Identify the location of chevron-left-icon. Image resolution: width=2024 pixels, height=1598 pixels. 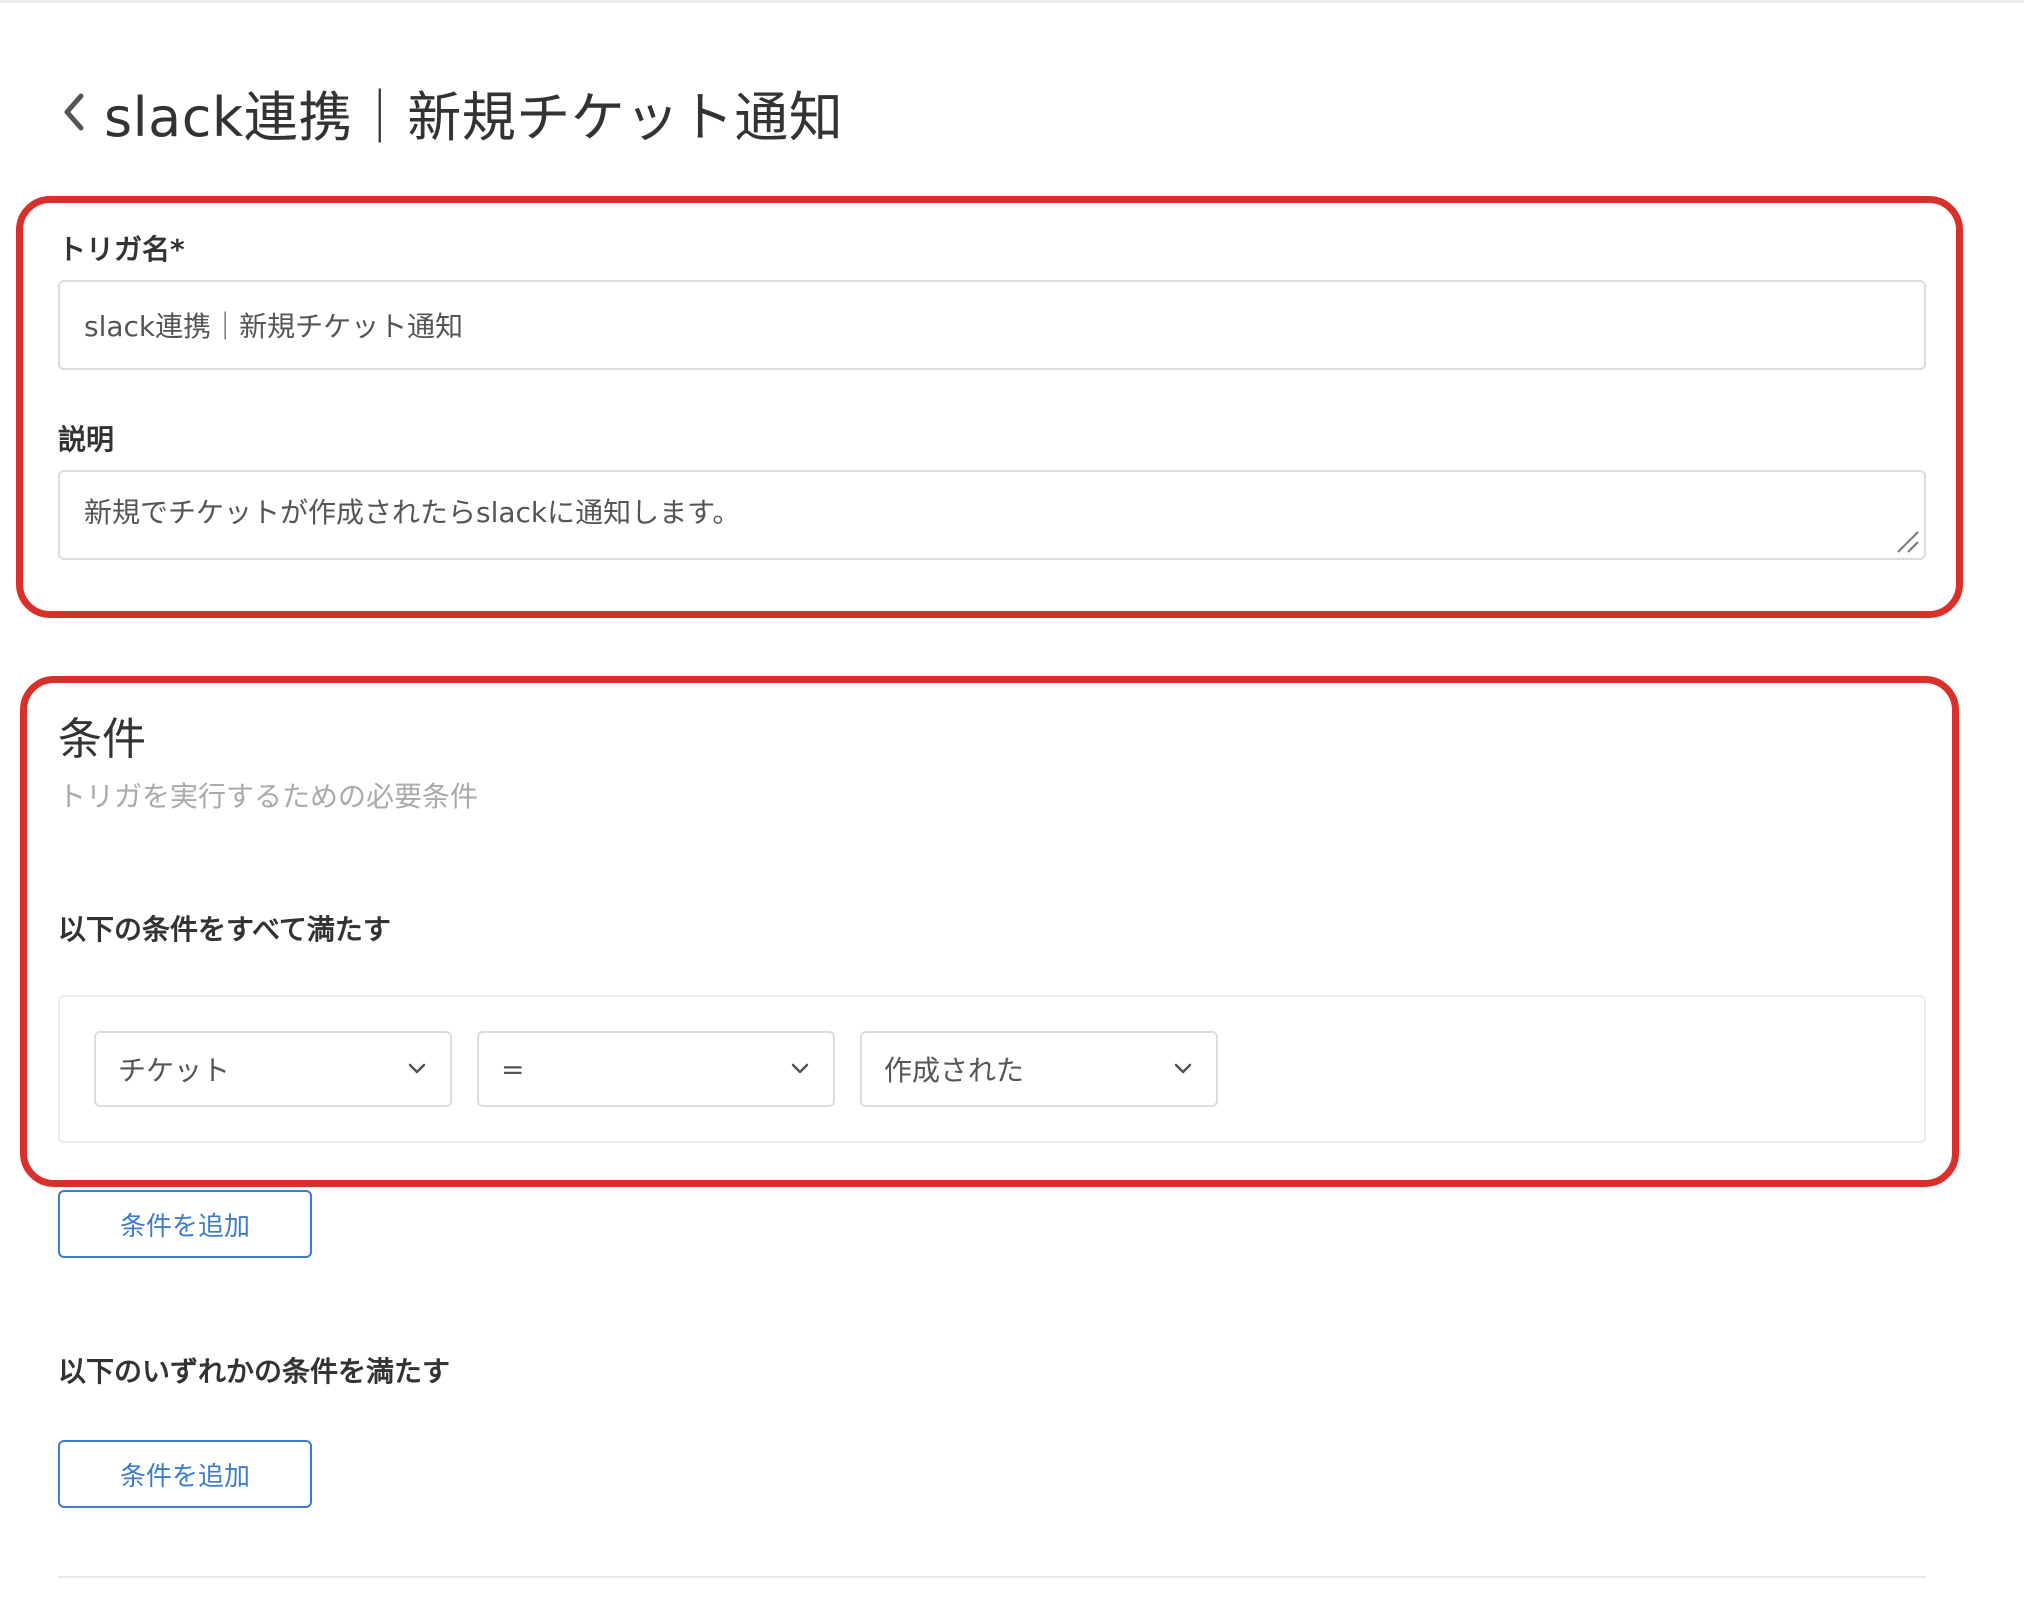
(74, 112).